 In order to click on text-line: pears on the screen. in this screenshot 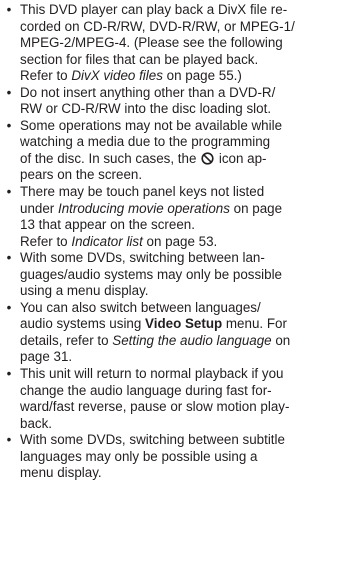, I will do `click(178, 175)`.